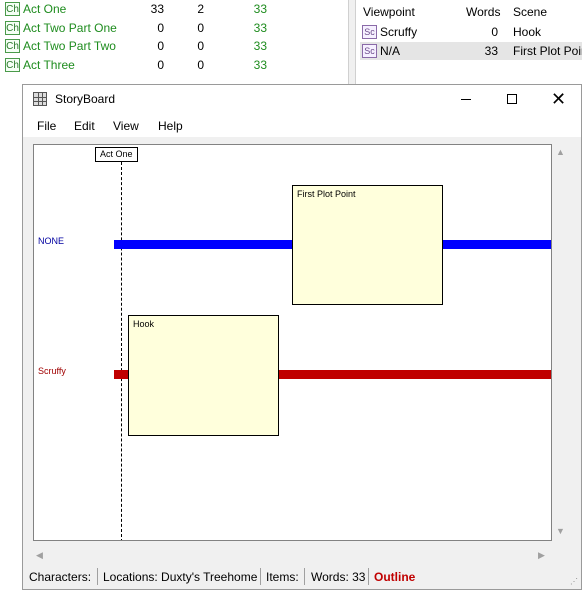 Image resolution: width=582 pixels, height=590 pixels. What do you see at coordinates (39, 555) in the screenshot?
I see `scroll-left-icon: ◀` at bounding box center [39, 555].